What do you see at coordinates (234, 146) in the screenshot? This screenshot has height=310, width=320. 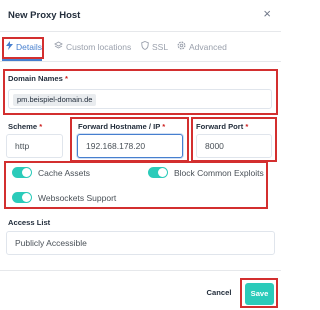 I see `forward-port-input: 8000` at bounding box center [234, 146].